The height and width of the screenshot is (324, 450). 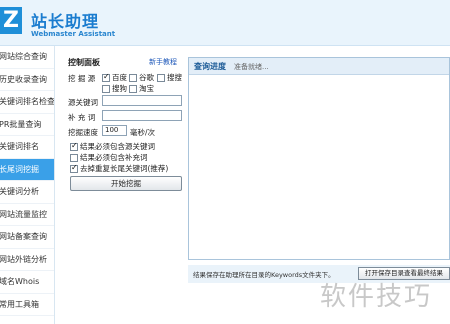 What do you see at coordinates (74, 168) in the screenshot?
I see `remove-duplicates-checkbox` at bounding box center [74, 168].